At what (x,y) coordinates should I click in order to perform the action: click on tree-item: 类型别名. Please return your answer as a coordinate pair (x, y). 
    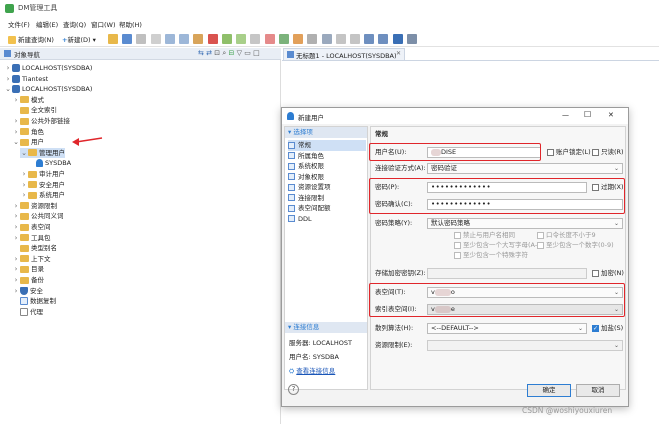
    Looking at the image, I should click on (34, 248).